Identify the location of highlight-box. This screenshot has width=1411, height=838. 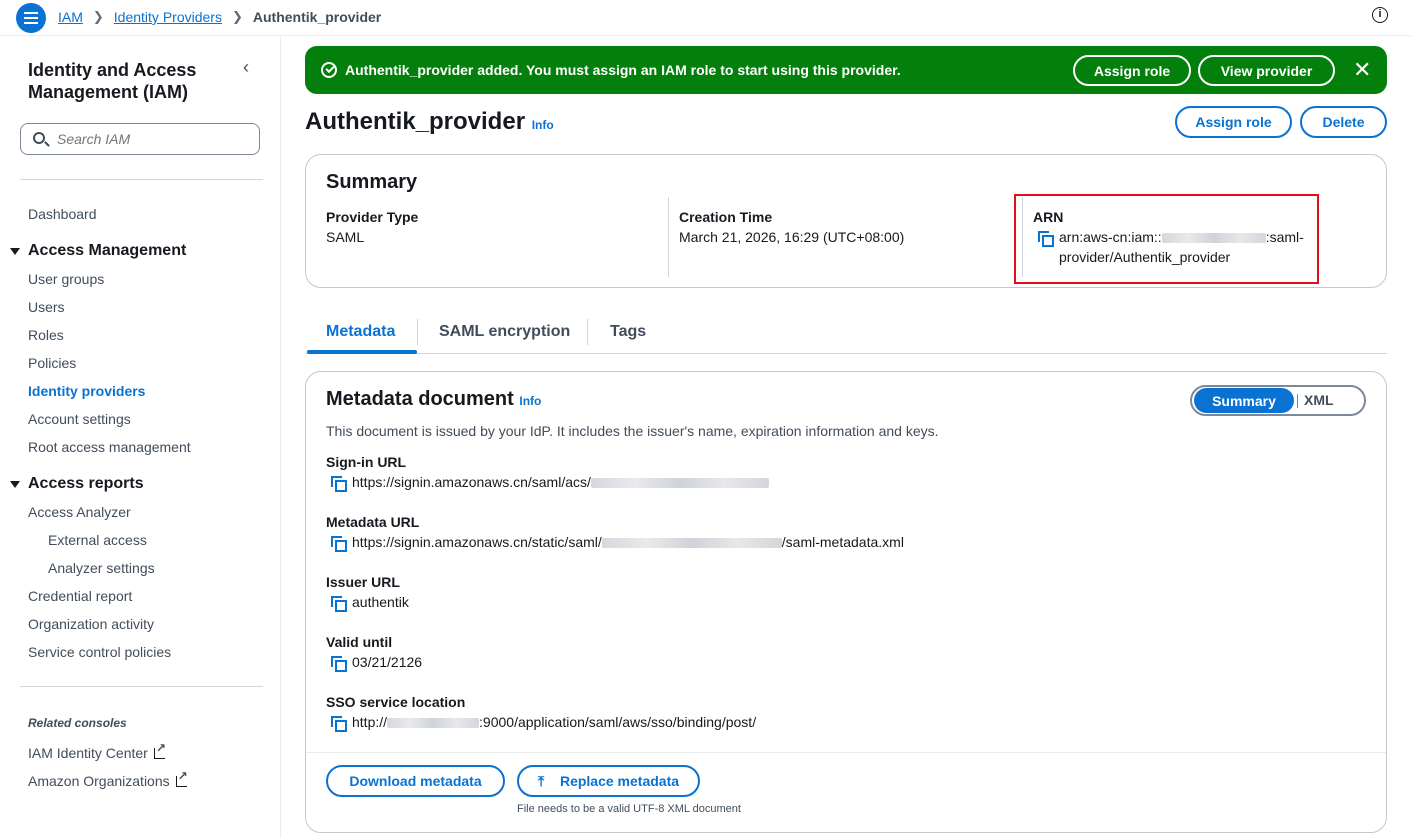
(1166, 239).